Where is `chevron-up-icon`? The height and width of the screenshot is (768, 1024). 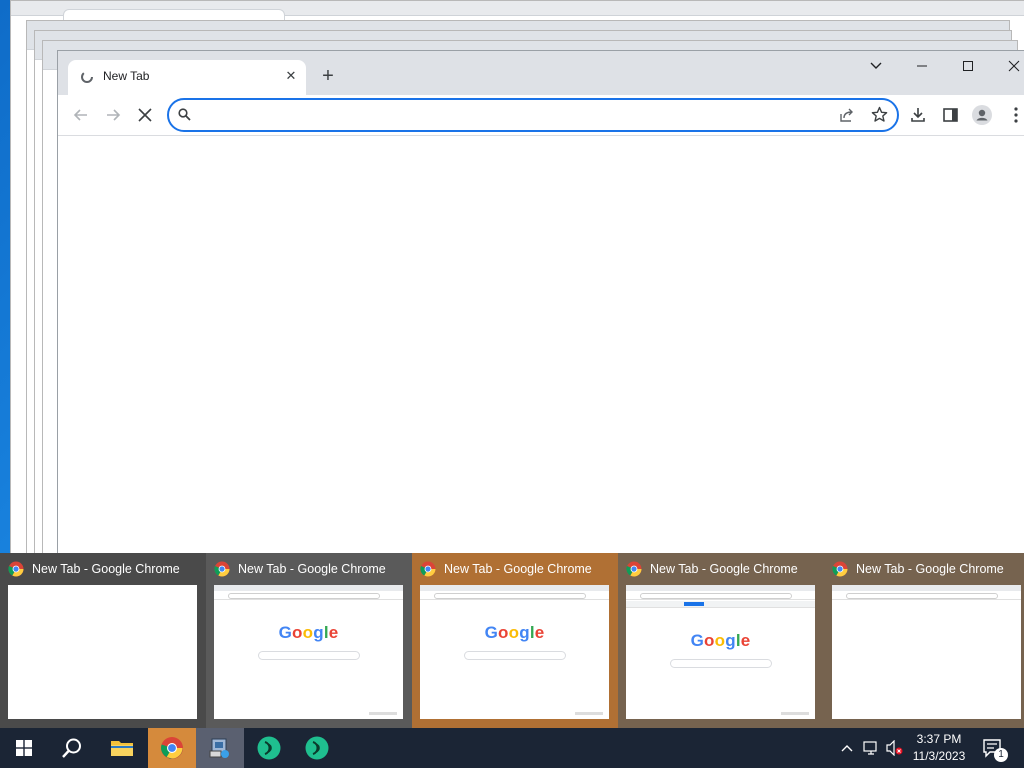
chevron-up-icon is located at coordinates (847, 748).